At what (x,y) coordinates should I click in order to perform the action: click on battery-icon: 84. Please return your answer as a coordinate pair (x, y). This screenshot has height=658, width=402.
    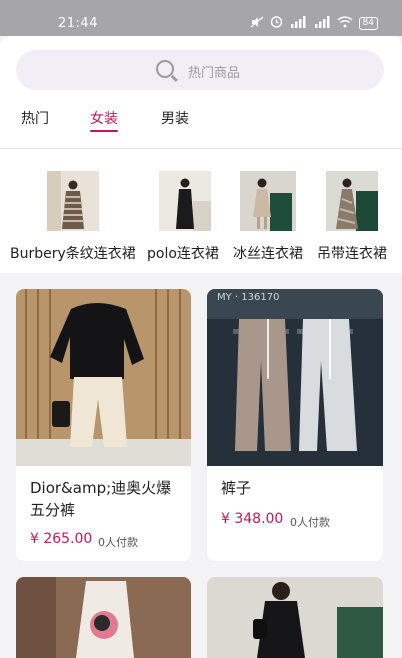
    Looking at the image, I should click on (368, 23).